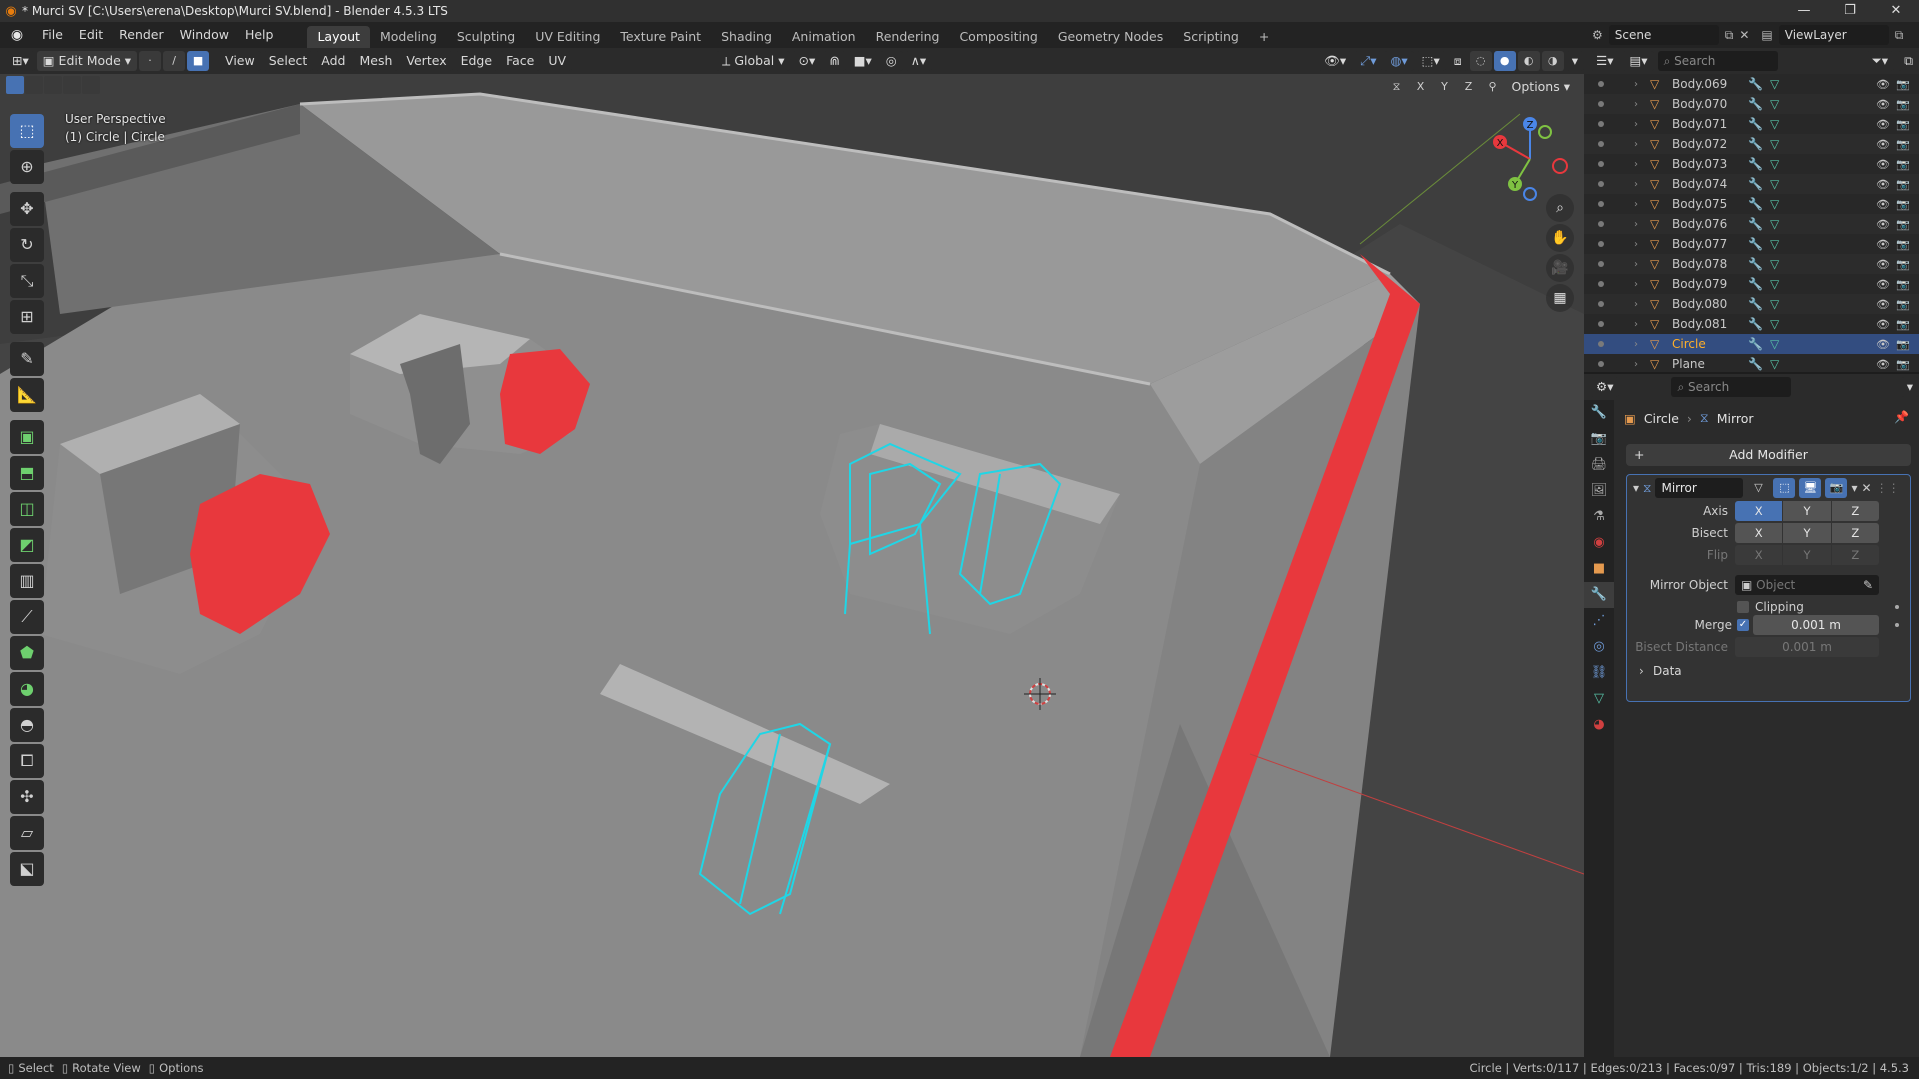  What do you see at coordinates (1599, 569) in the screenshot?
I see `object-tab-icon: ■` at bounding box center [1599, 569].